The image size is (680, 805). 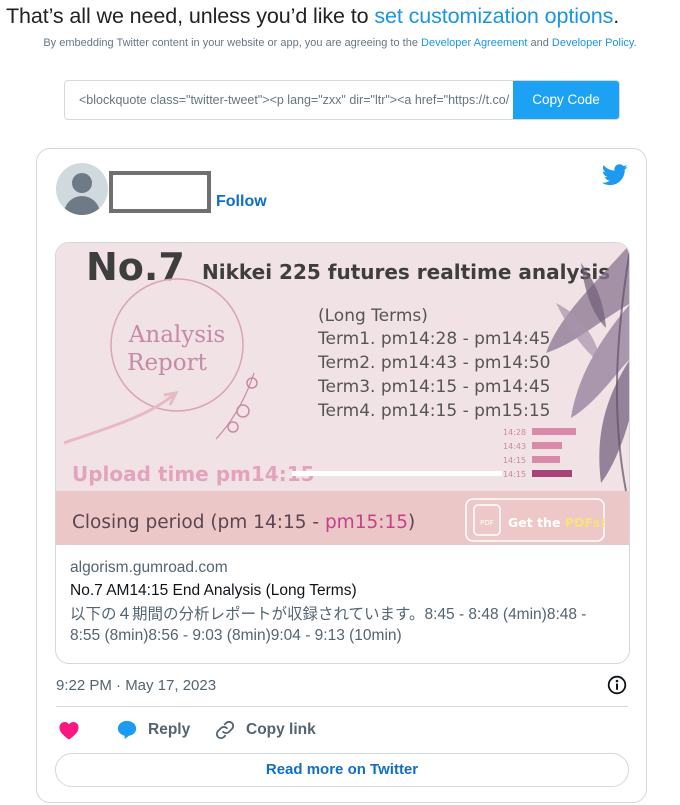 I want to click on avatar, so click(x=82, y=189).